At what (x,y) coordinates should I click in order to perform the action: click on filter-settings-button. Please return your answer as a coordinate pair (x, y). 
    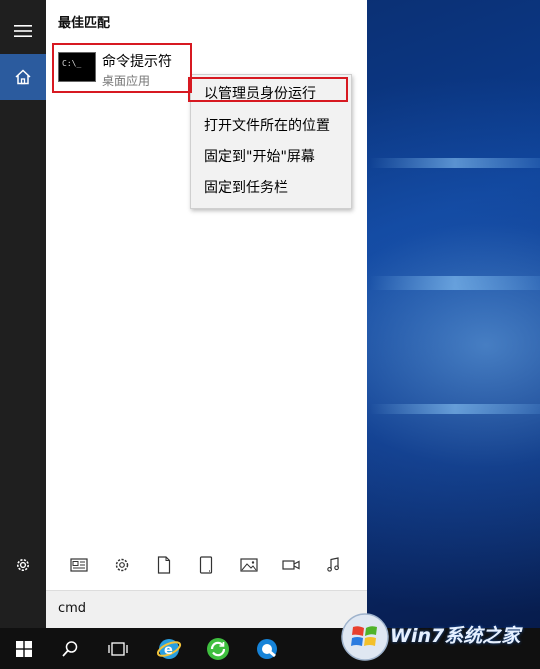
    Looking at the image, I should click on (122, 565).